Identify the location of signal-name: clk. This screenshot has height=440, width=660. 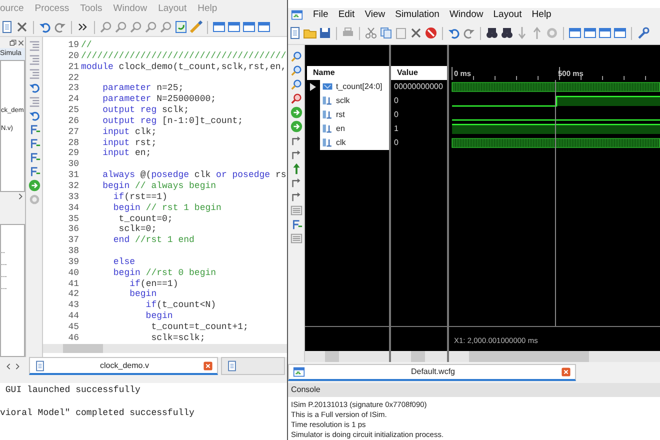
(341, 143).